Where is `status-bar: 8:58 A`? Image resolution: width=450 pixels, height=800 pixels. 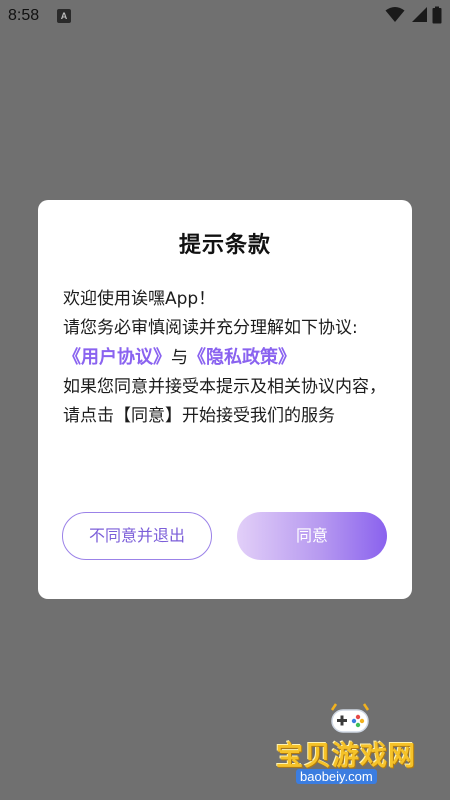 status-bar: 8:58 A is located at coordinates (225, 16).